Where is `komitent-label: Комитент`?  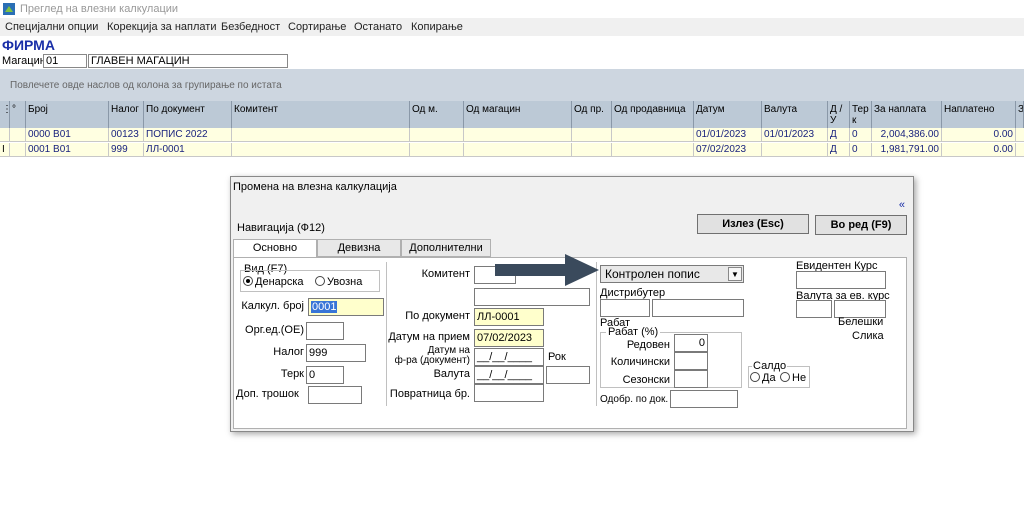
komitent-label: Комитент is located at coordinates (445, 274).